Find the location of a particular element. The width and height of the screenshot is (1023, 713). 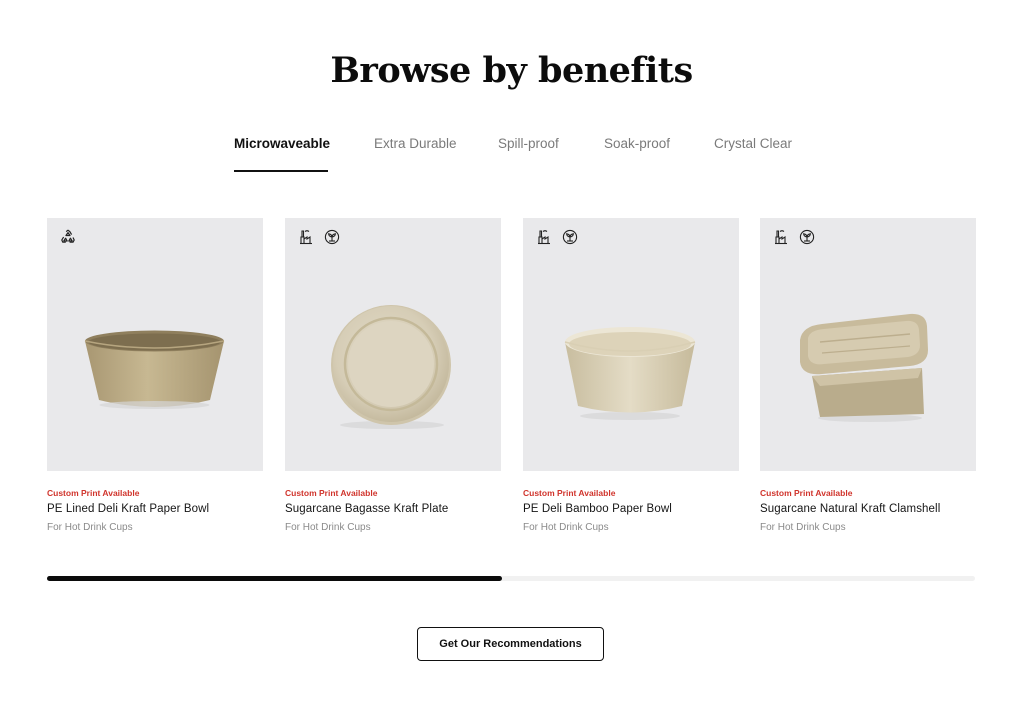

product-name: Sugarcane Natural Kraft Clamshell is located at coordinates (850, 509).